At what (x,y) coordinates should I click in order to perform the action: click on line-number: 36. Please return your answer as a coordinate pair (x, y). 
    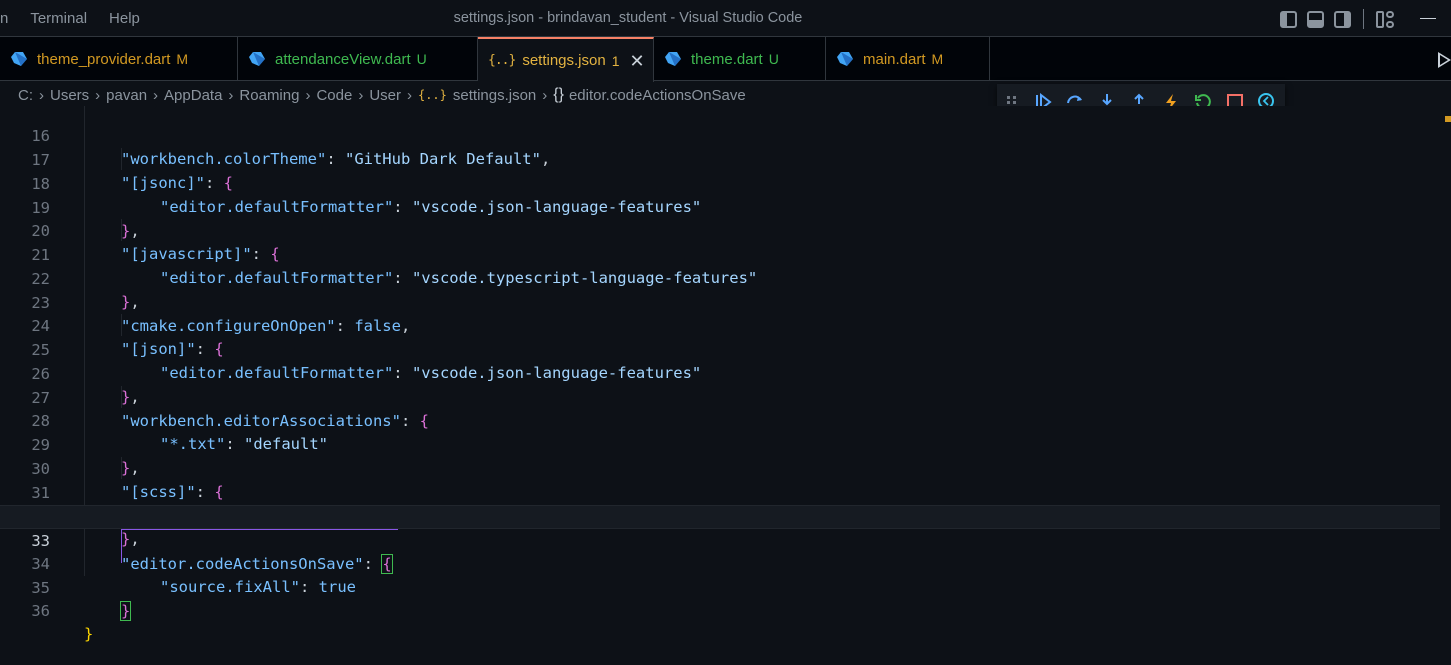
    Looking at the image, I should click on (40, 610).